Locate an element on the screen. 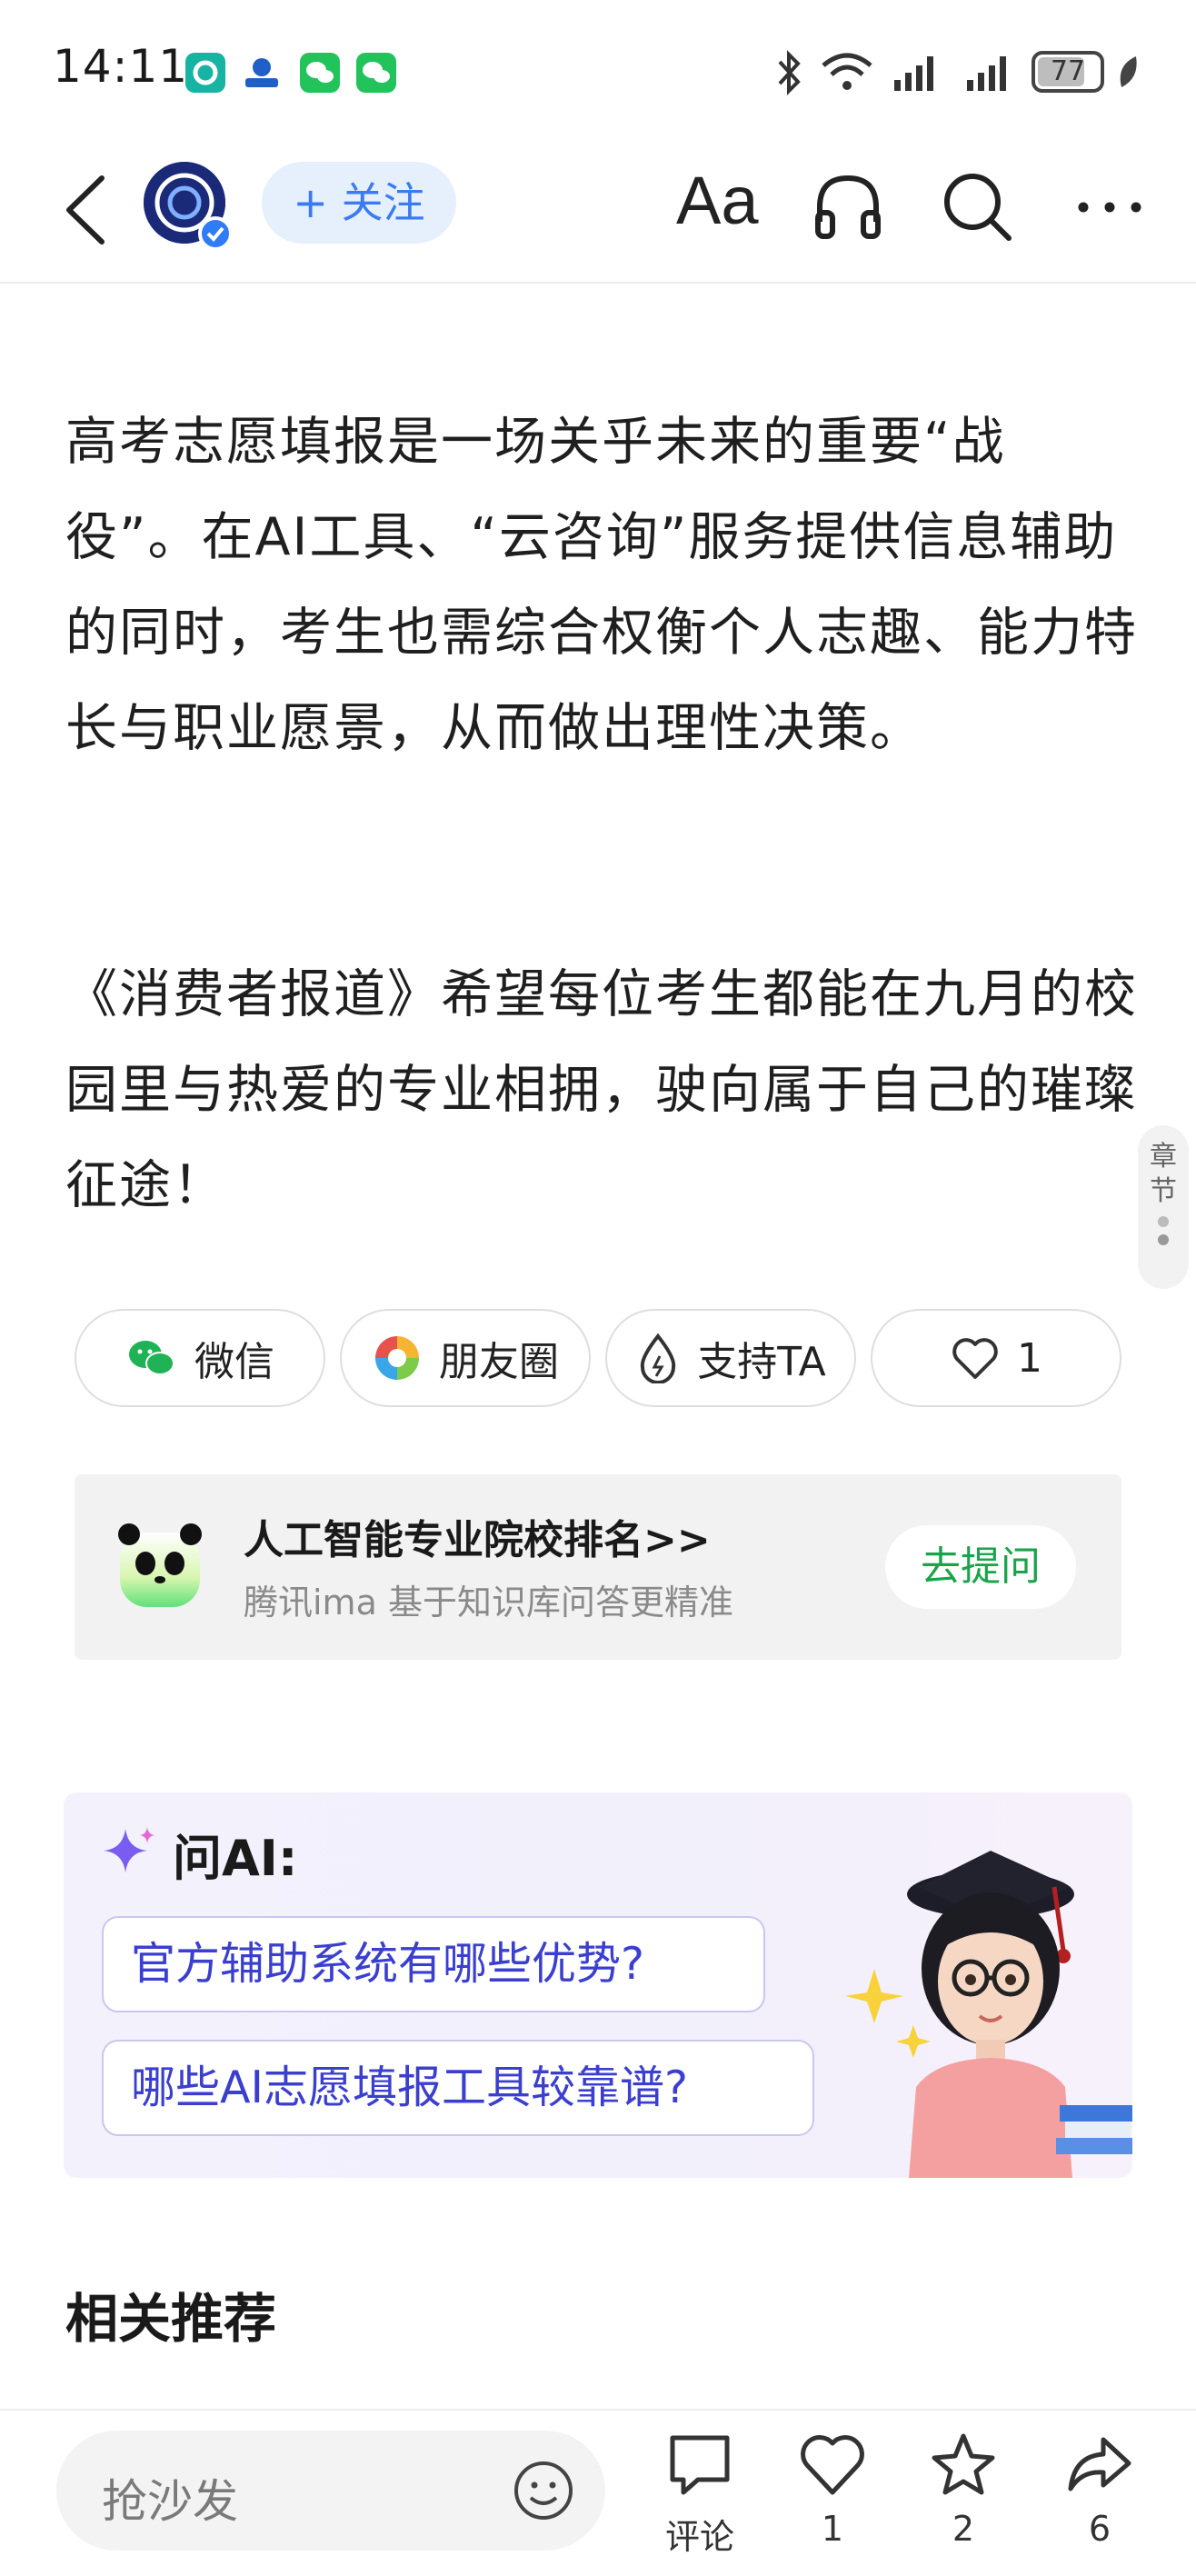 This screenshot has height=2576, width=1196. chapter-navigator-tab: 章 节 is located at coordinates (1163, 1207).